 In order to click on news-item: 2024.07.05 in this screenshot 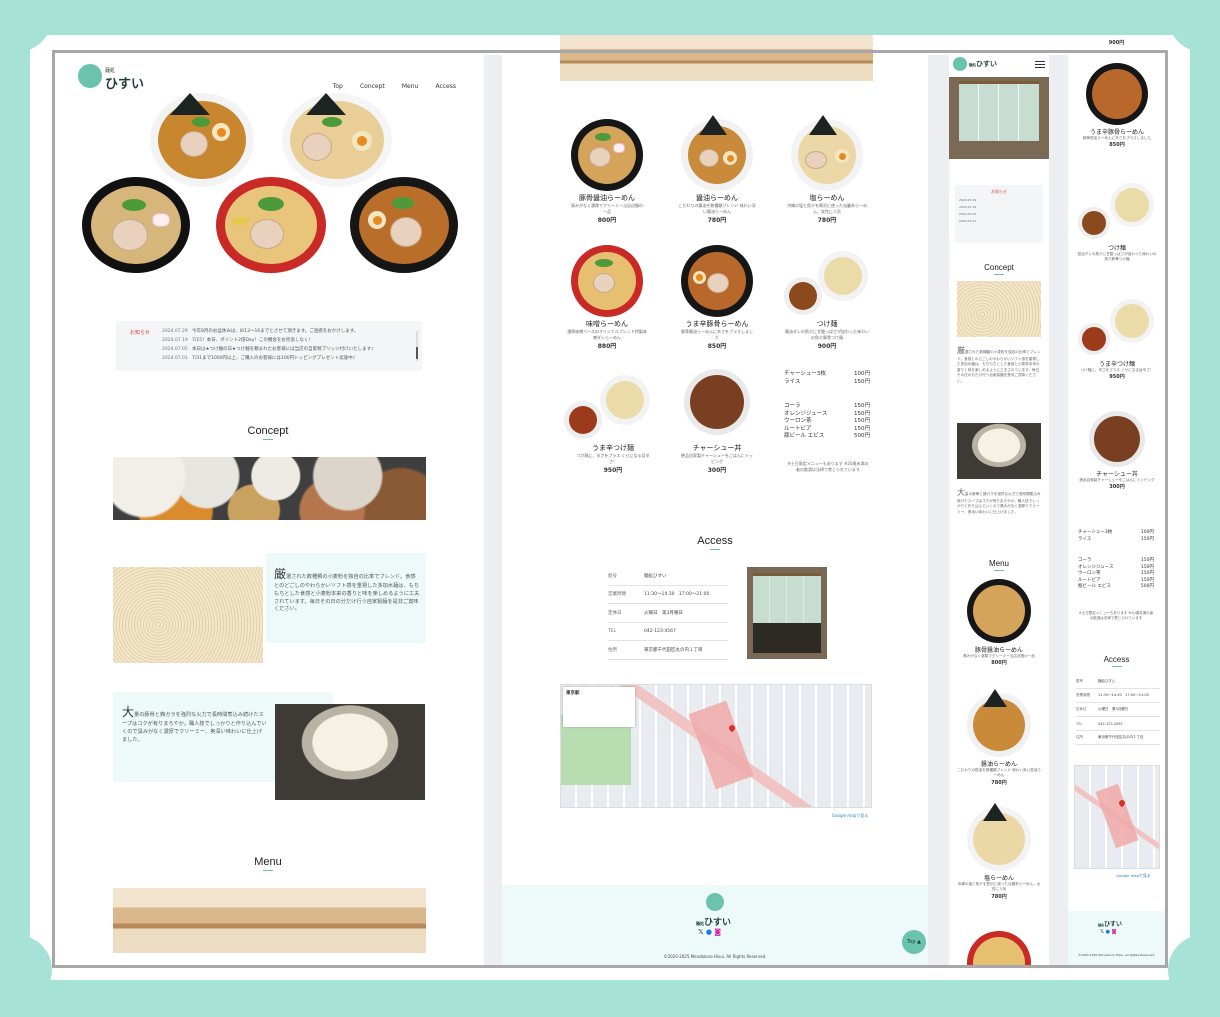, I will do `click(1000, 214)`.